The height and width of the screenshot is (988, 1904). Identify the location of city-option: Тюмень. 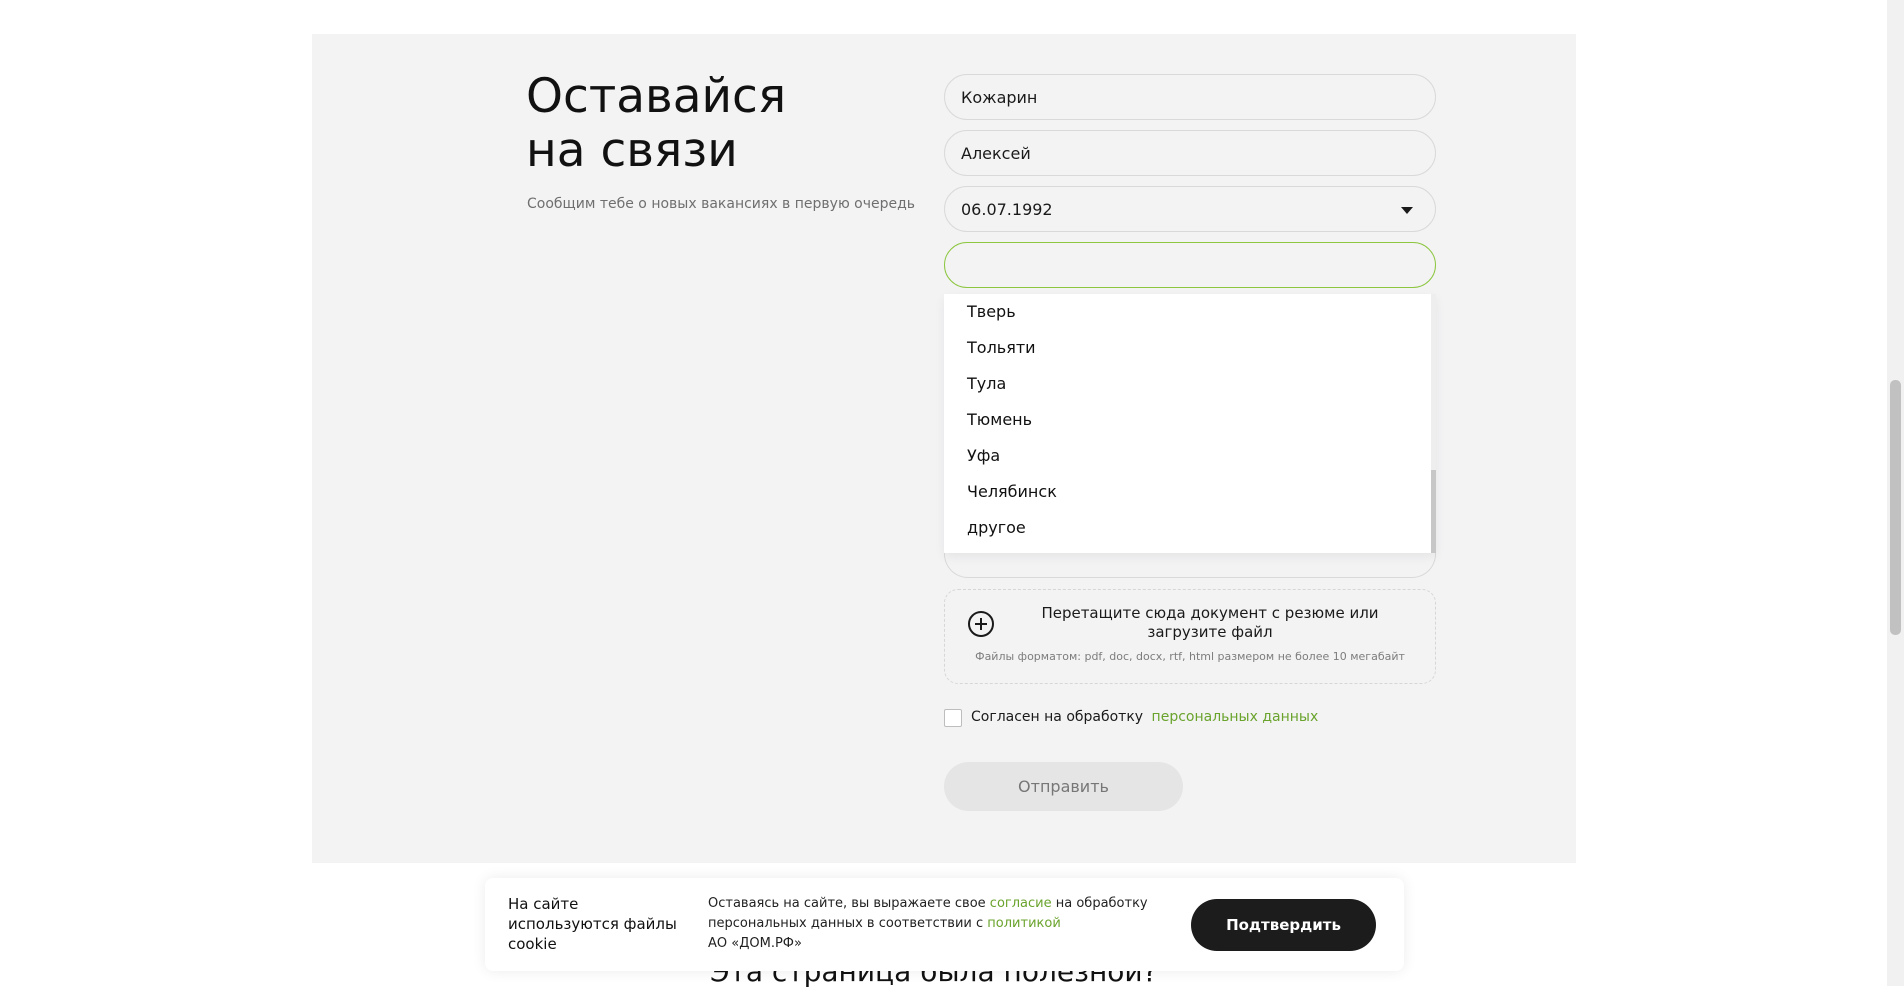
(999, 419).